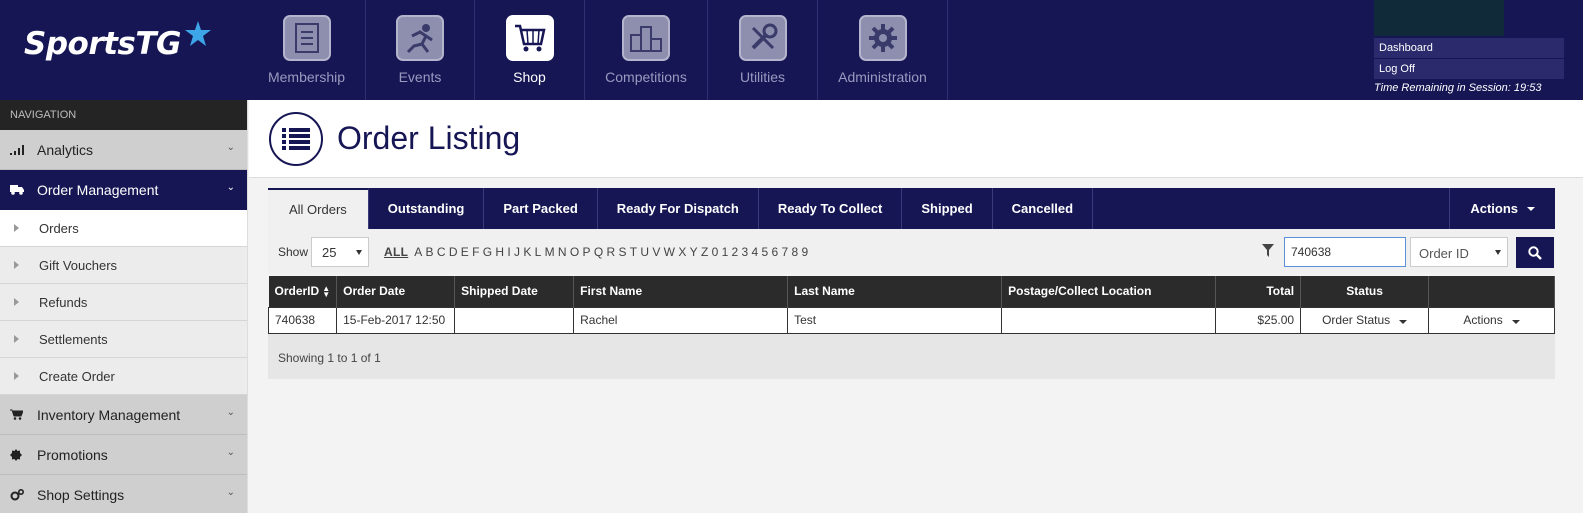 Image resolution: width=1583 pixels, height=513 pixels. What do you see at coordinates (678, 208) in the screenshot?
I see `tab-ready-for-dispatch: Ready For Dispatch` at bounding box center [678, 208].